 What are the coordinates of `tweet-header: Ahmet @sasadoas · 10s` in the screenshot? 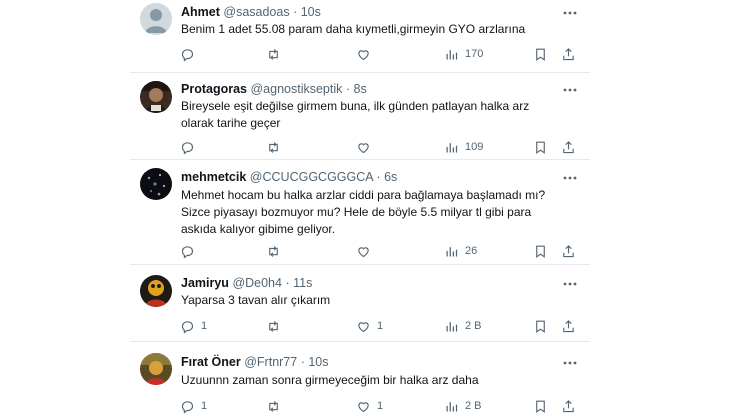 It's located at (251, 12).